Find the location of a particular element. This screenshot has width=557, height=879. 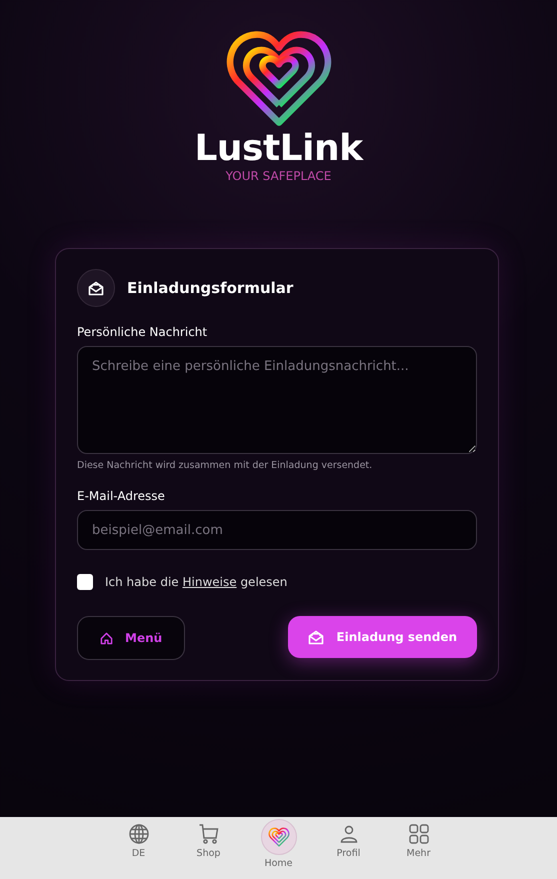

menu-button: Menü is located at coordinates (131, 638).